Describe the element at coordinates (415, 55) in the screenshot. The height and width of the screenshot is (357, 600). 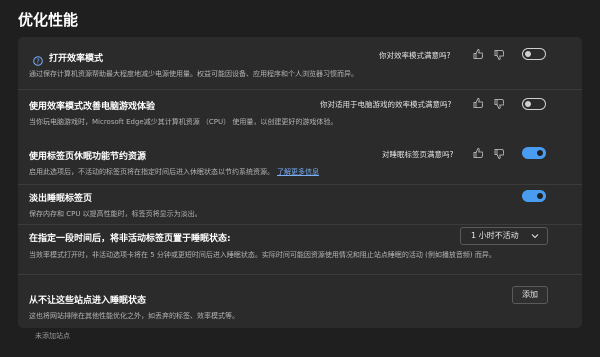
I see `efficiency-feedback-text: 你对效率模式满意吗?` at that location.